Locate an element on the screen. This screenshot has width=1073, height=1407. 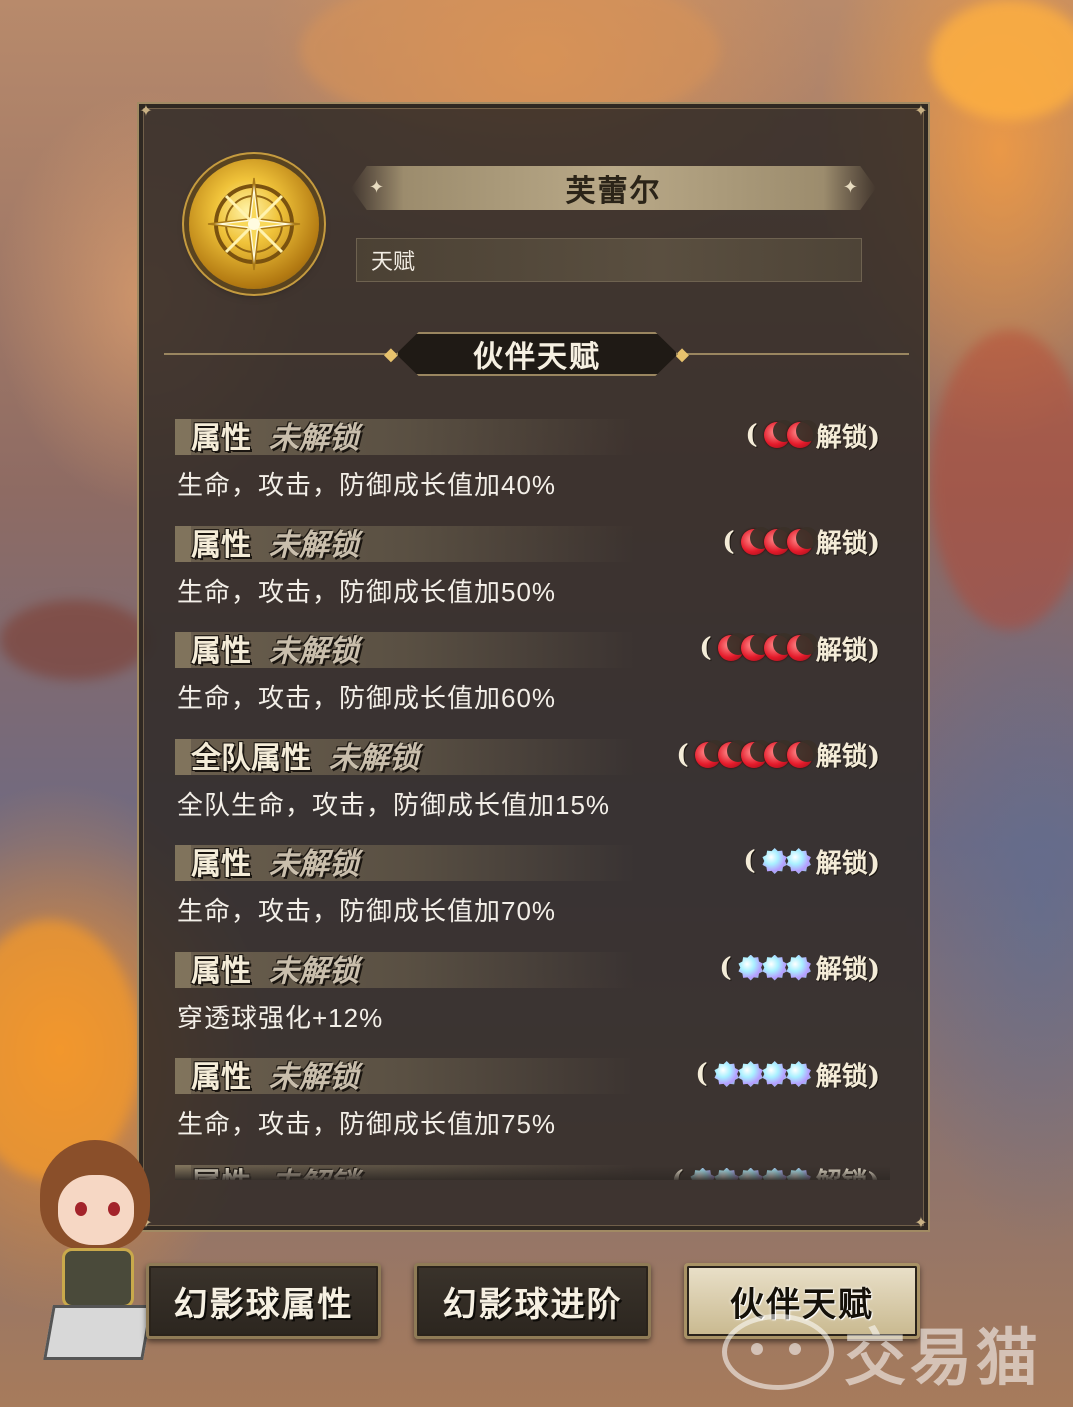
talent-title: 全队属性 is located at coordinates (251, 758).